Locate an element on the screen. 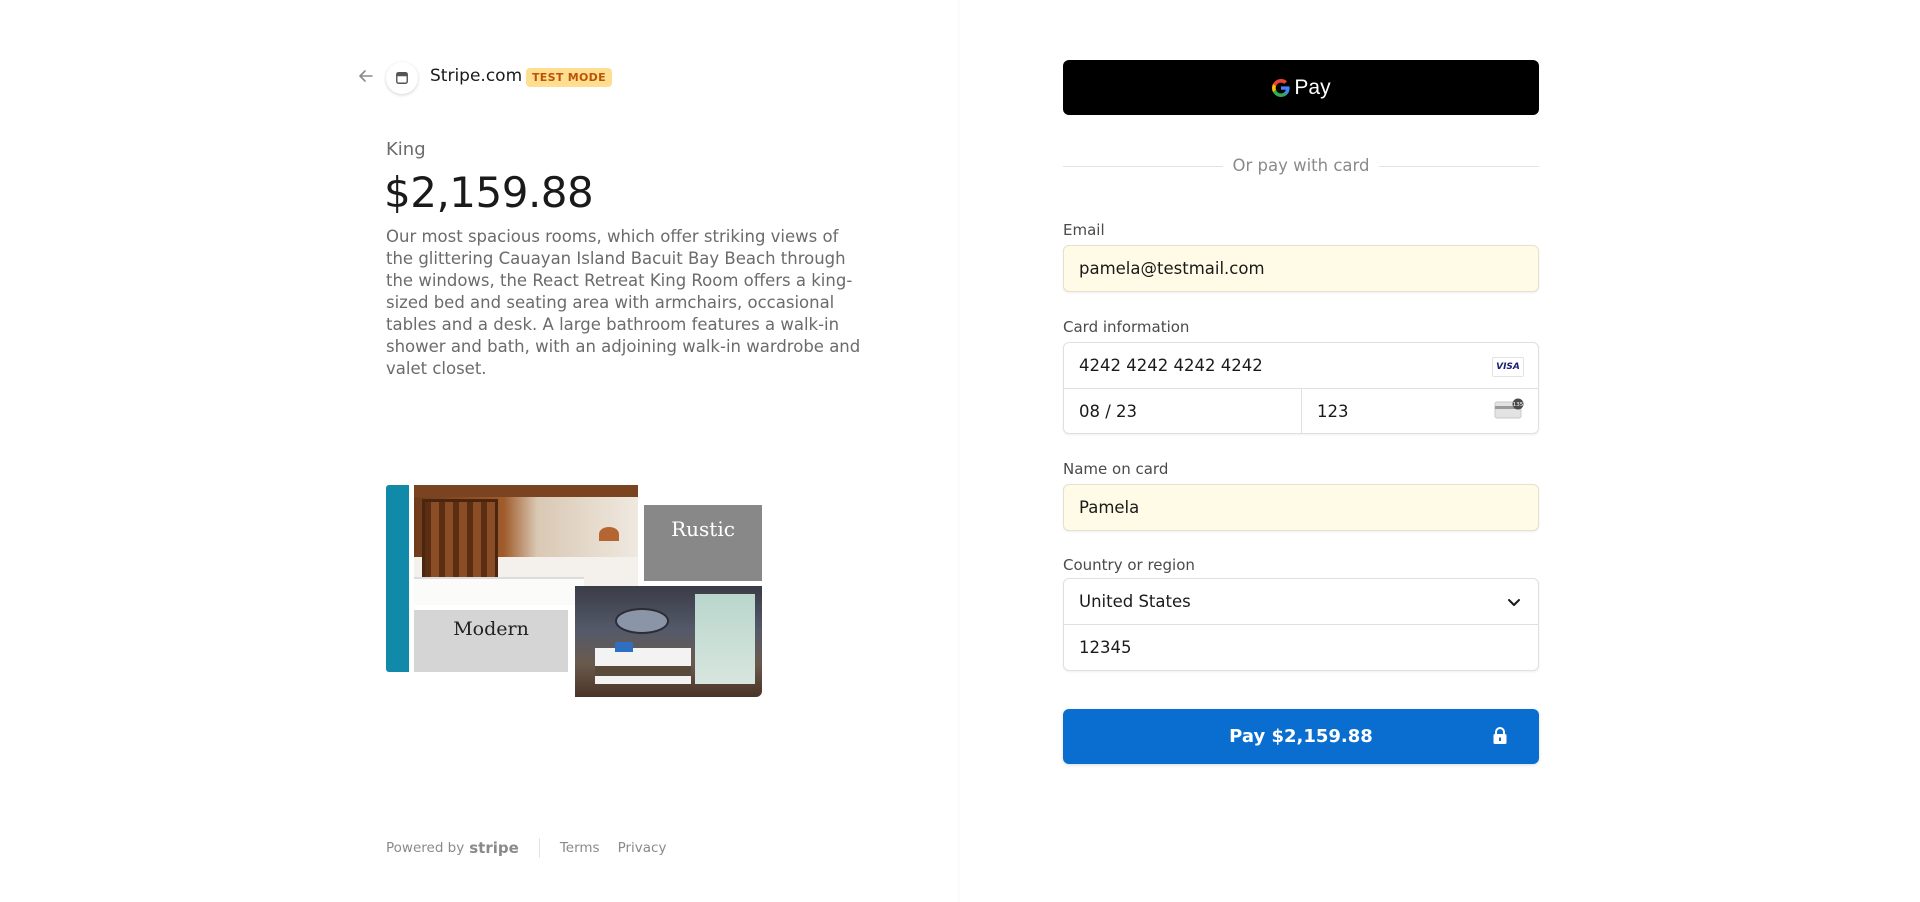 The height and width of the screenshot is (902, 1920). country-region-group: United States is located at coordinates (1301, 624).